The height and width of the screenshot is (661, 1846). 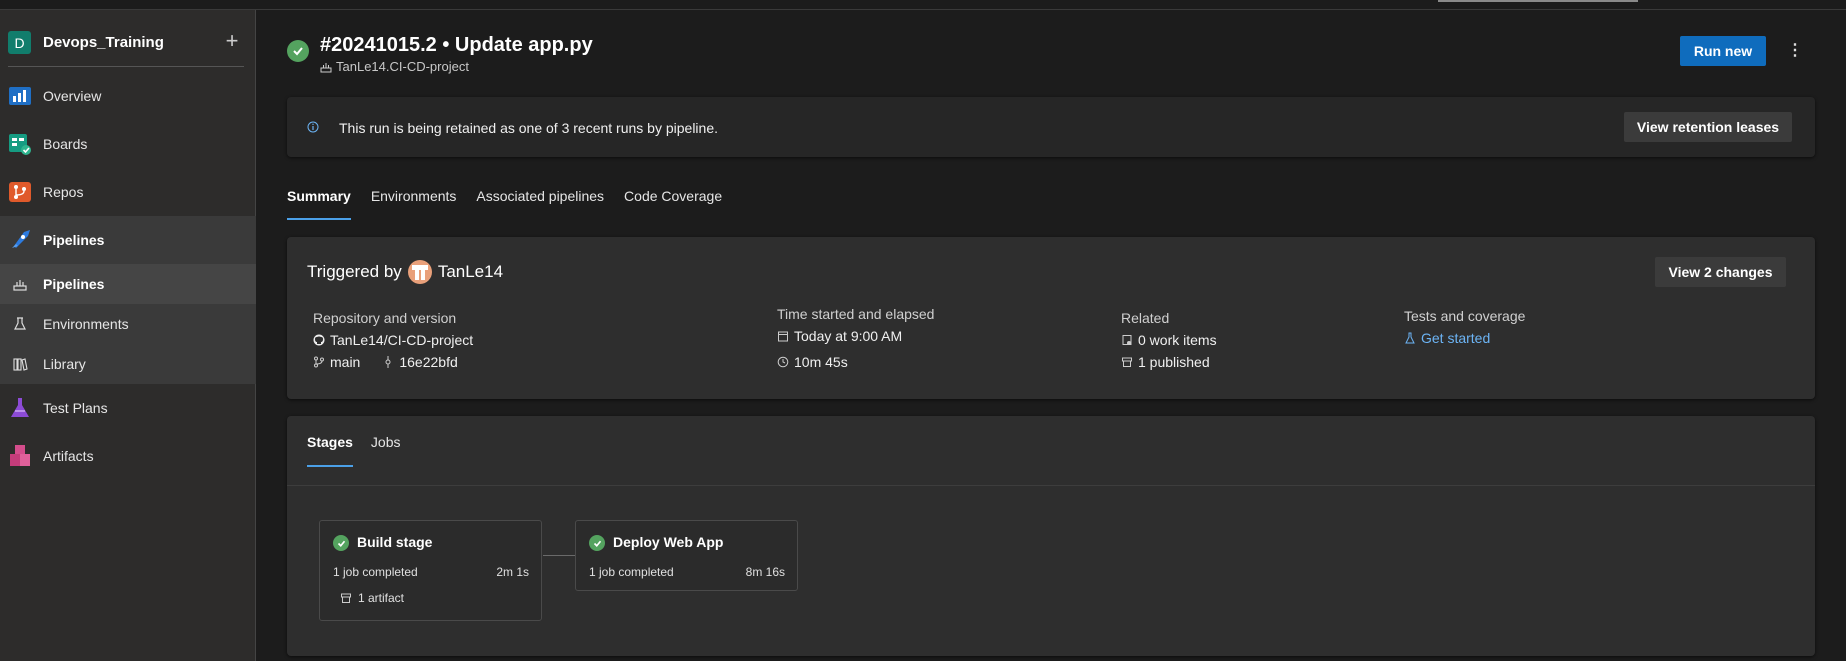 I want to click on view-changes-button: View 2 changes, so click(x=1720, y=272).